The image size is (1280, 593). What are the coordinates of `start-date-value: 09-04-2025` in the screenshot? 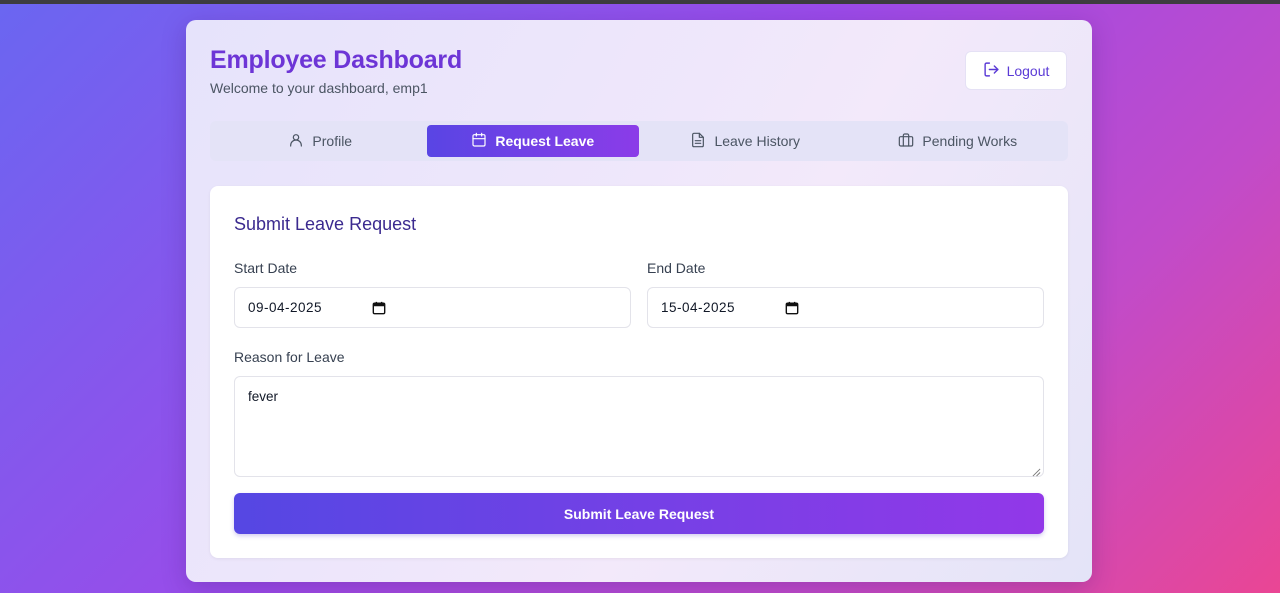 It's located at (285, 307).